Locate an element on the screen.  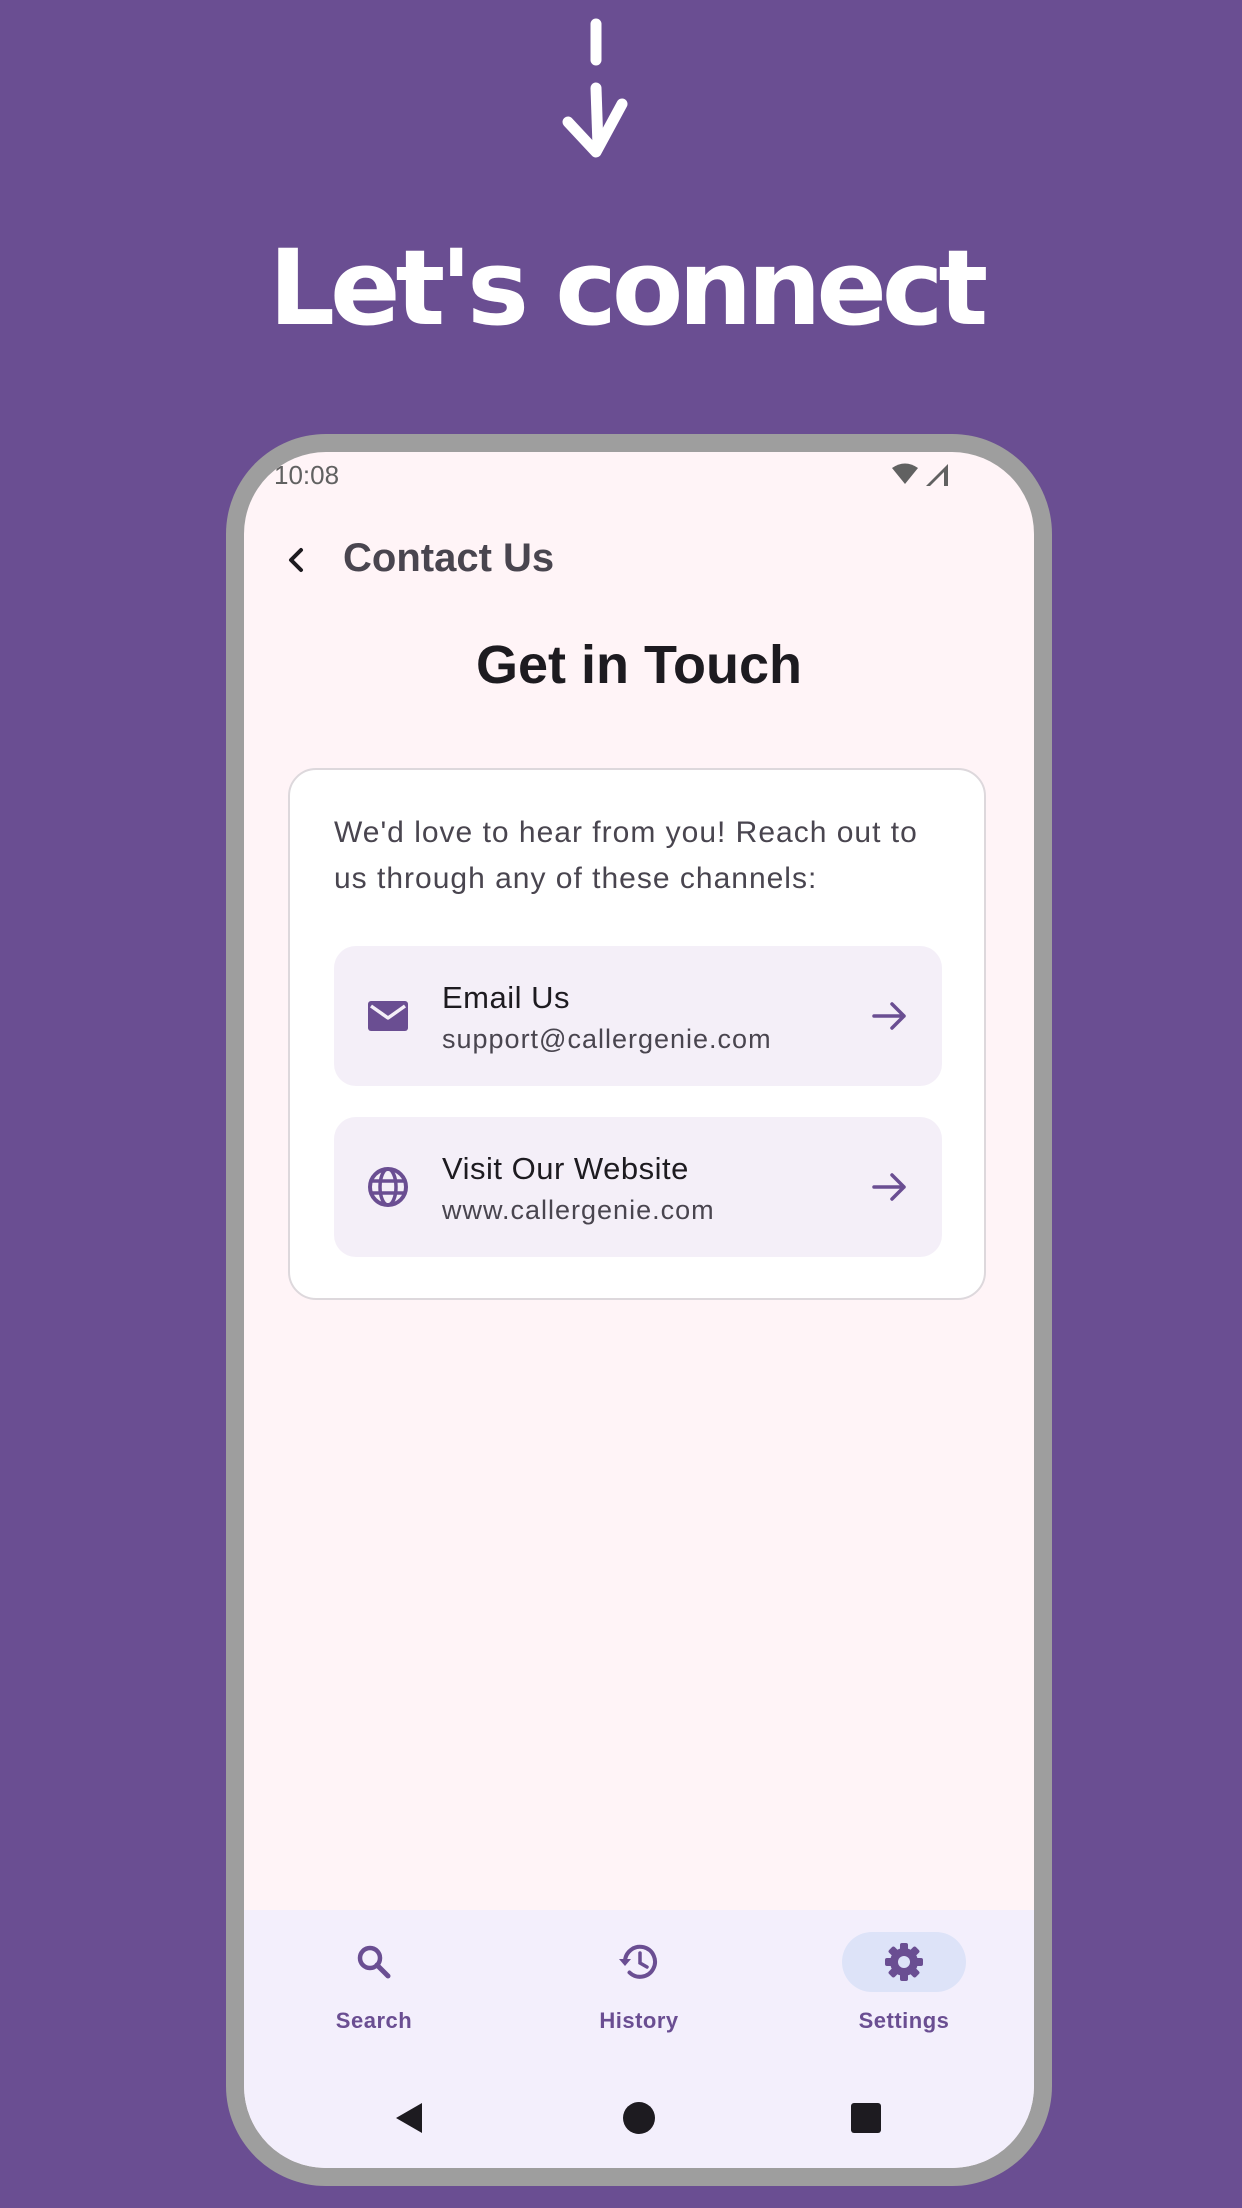
settings-icon is located at coordinates (904, 1962).